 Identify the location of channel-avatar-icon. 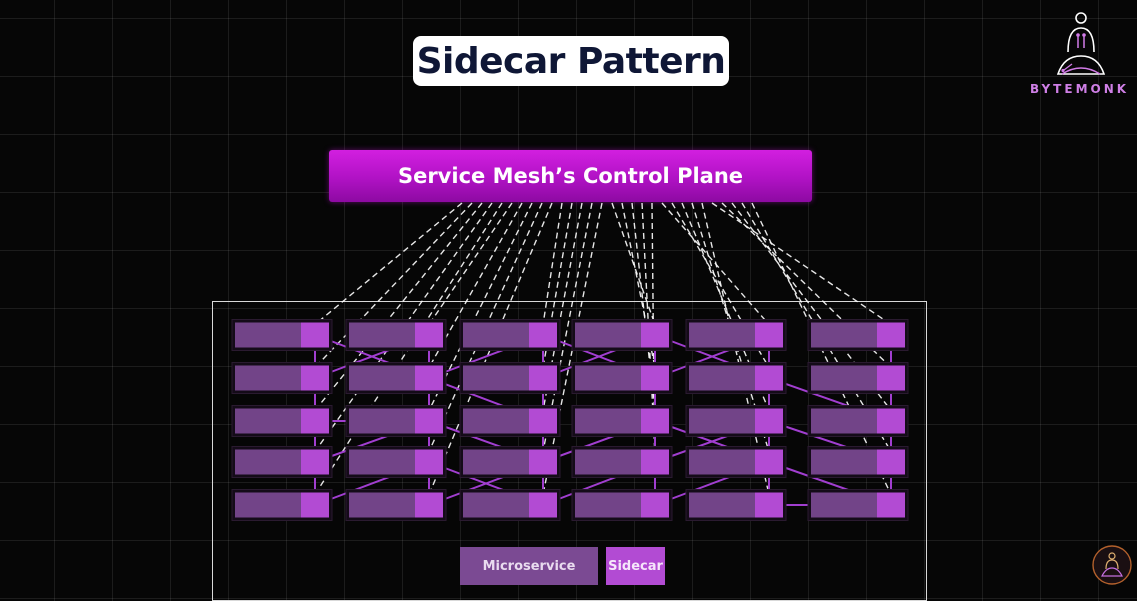
(1112, 565).